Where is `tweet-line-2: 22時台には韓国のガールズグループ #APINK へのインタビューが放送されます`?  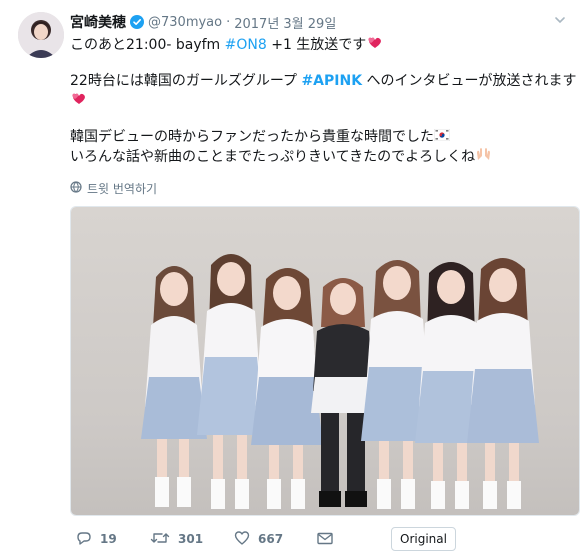 tweet-line-2: 22時台には韓国のガールズグループ #APINK へのインタビューが放送されます is located at coordinates (323, 81).